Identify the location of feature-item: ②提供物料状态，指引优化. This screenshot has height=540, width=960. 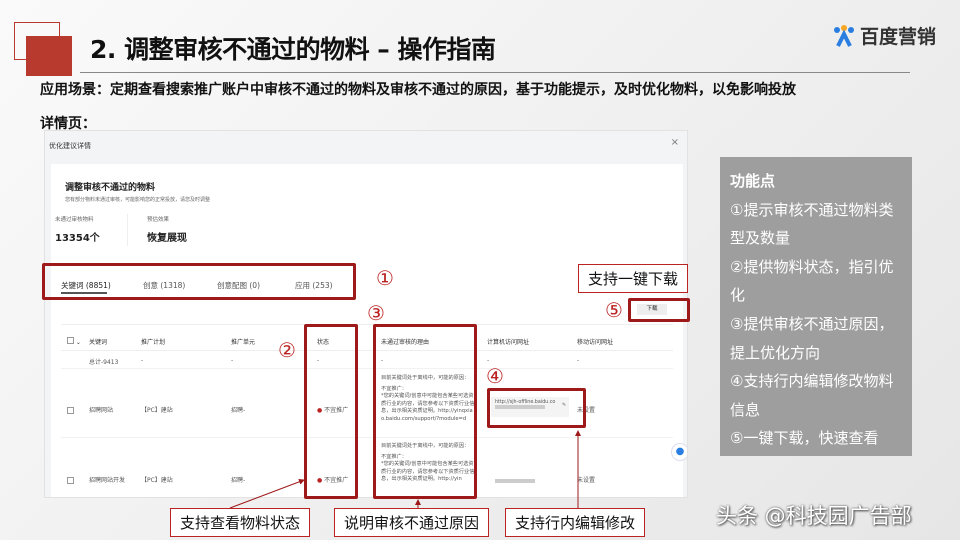
(812, 281).